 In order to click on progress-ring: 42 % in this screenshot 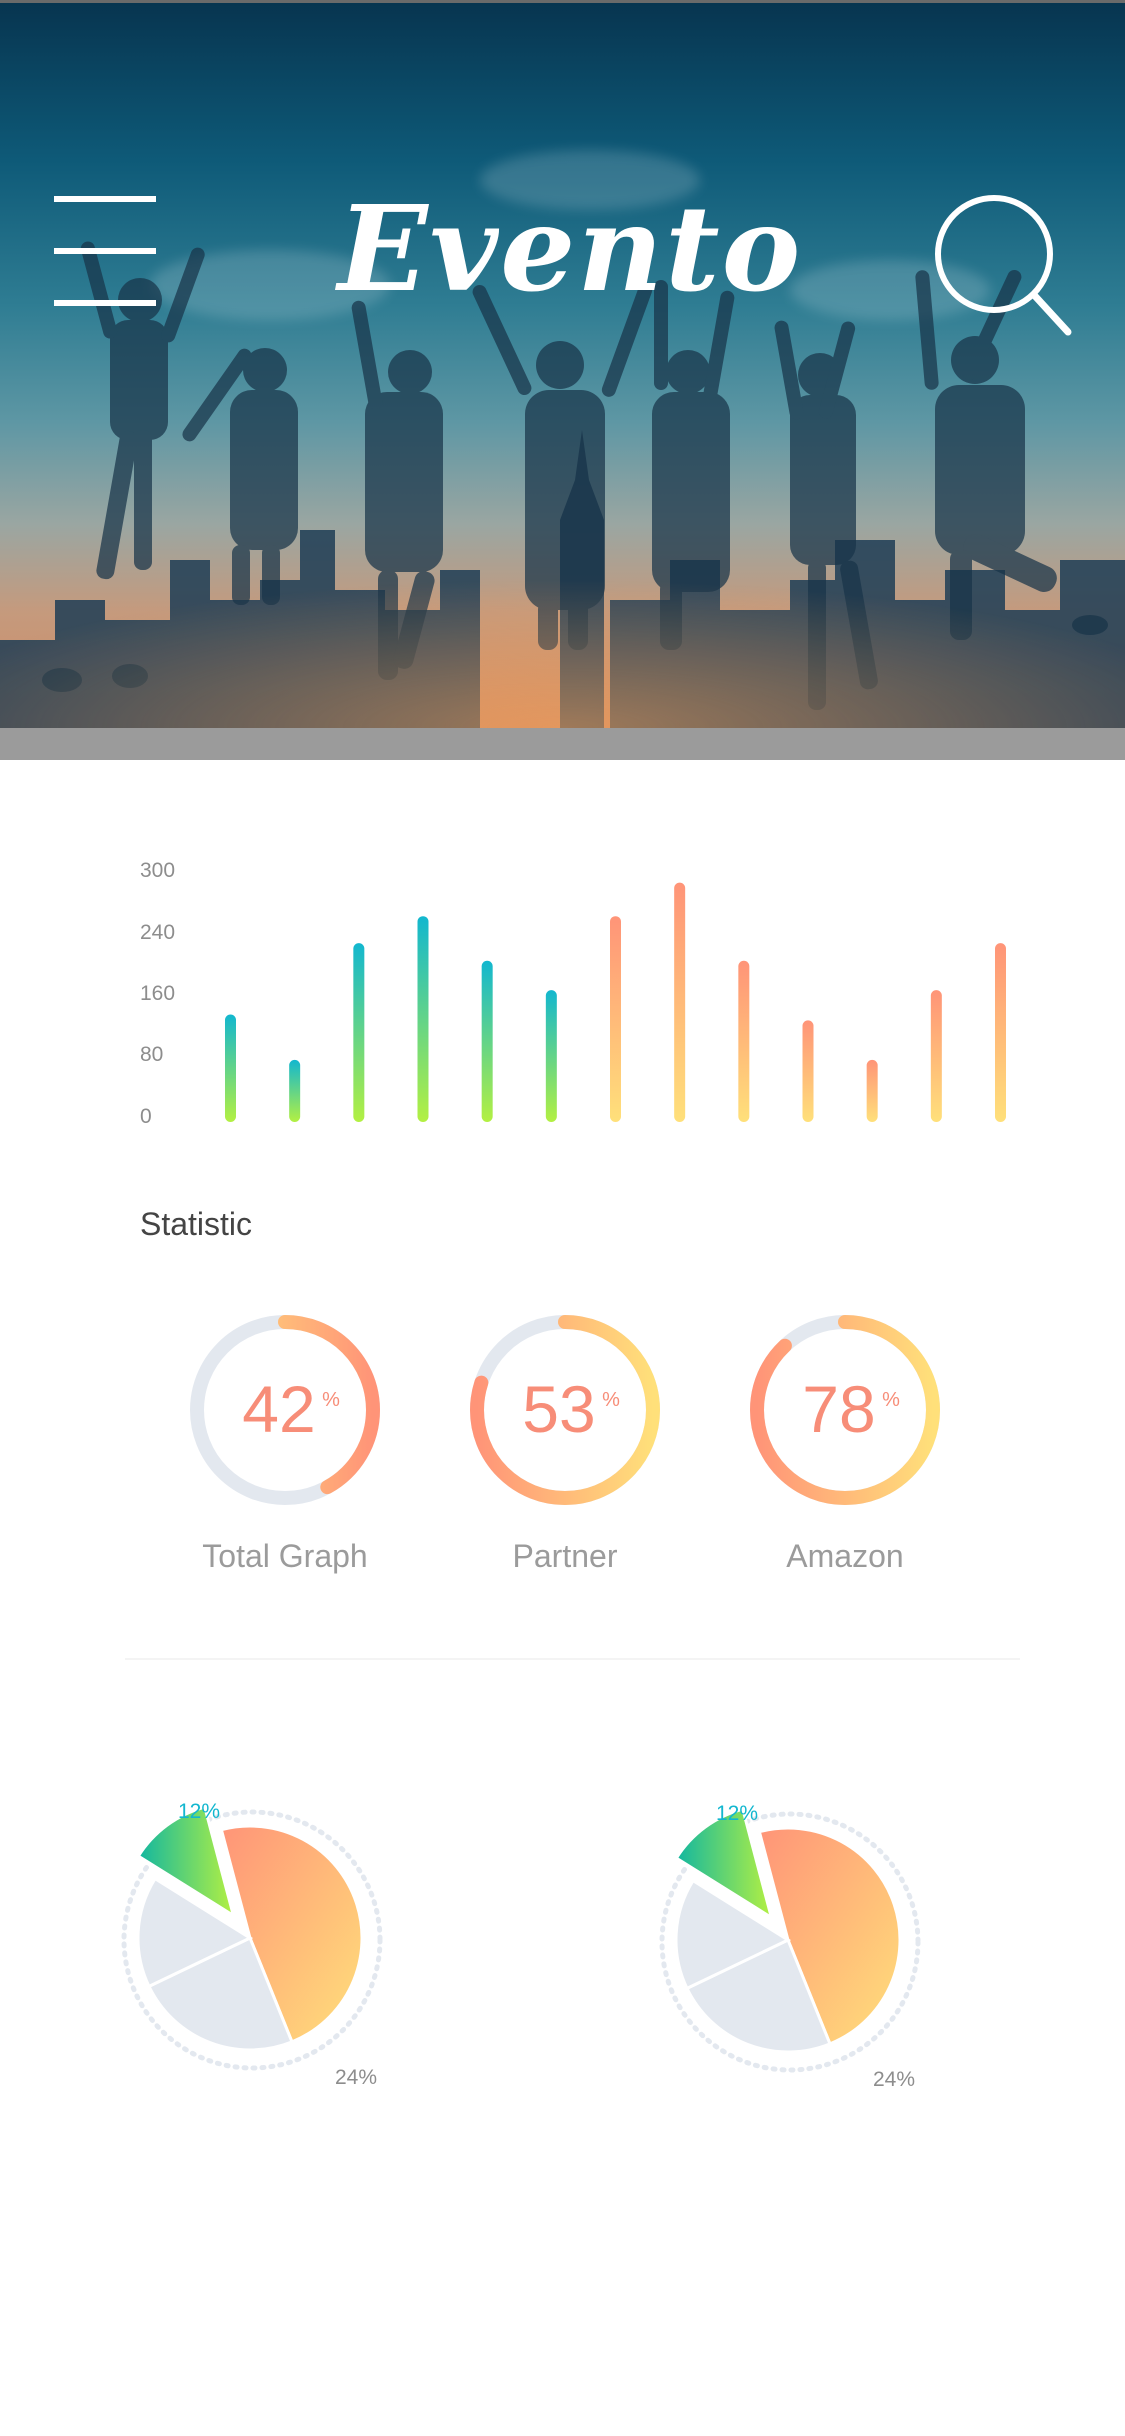, I will do `click(285, 1410)`.